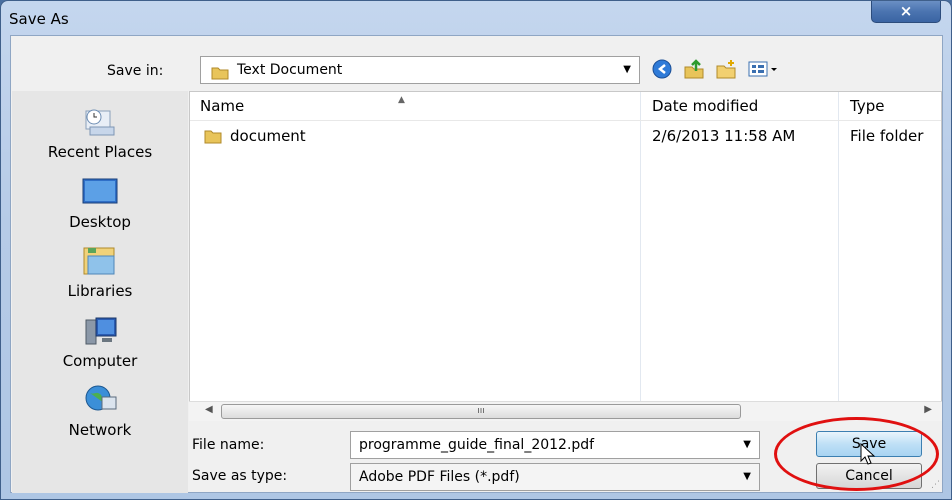 This screenshot has height=500, width=952. I want to click on table-row: document, so click(419, 136).